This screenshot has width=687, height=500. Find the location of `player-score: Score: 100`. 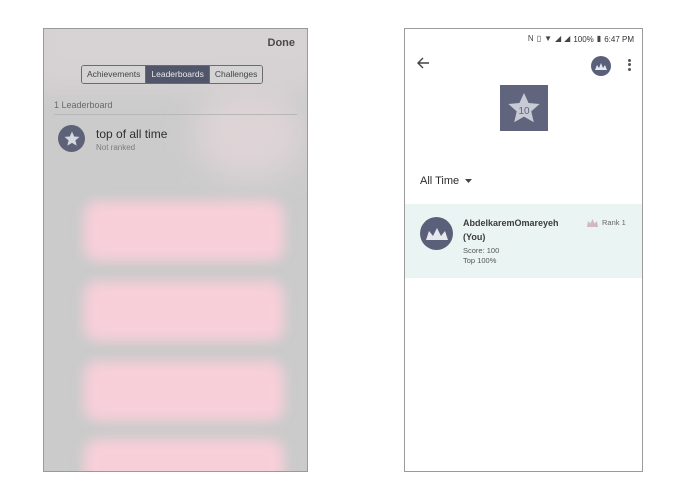

player-score: Score: 100 is located at coordinates (481, 250).